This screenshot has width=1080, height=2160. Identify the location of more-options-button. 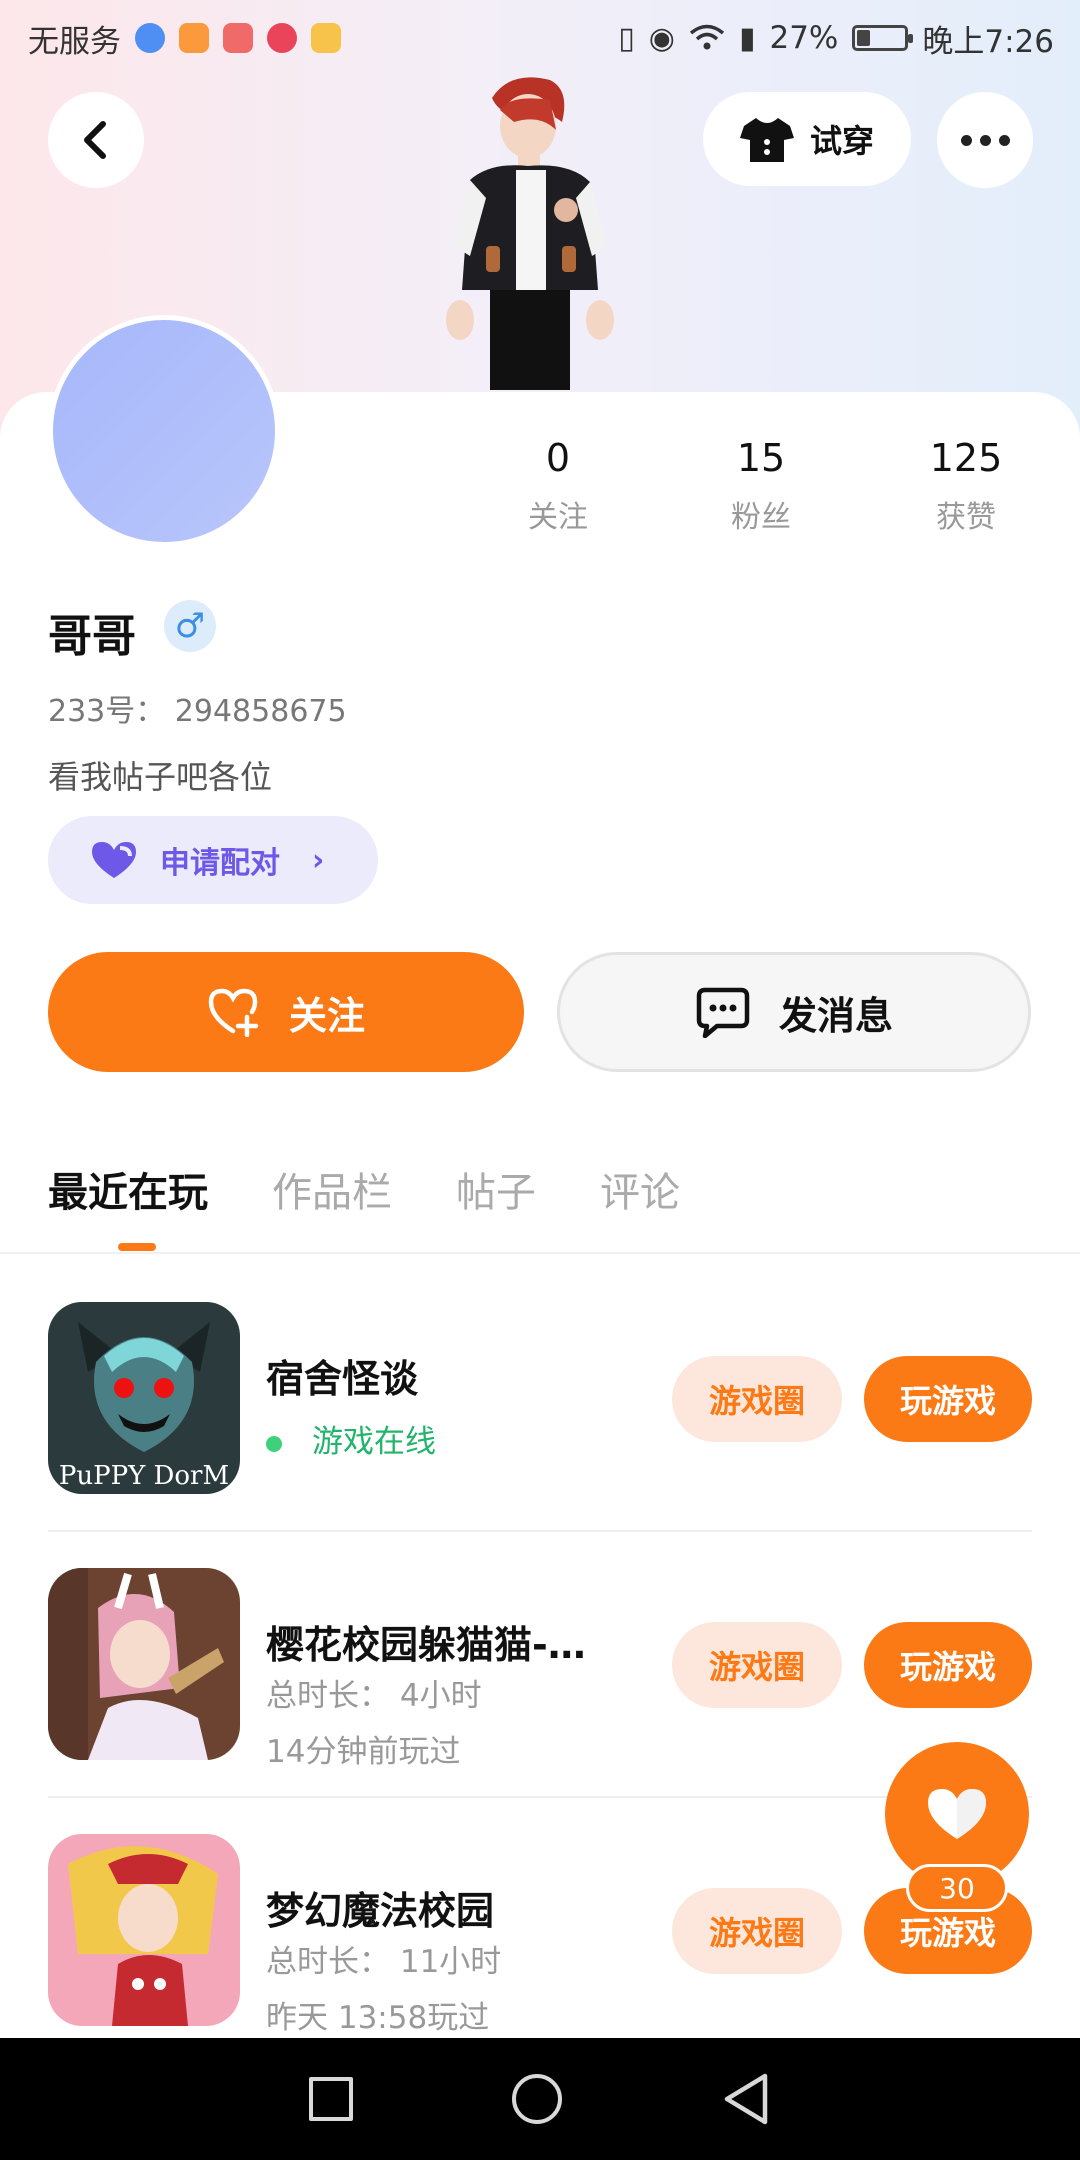
(985, 140).